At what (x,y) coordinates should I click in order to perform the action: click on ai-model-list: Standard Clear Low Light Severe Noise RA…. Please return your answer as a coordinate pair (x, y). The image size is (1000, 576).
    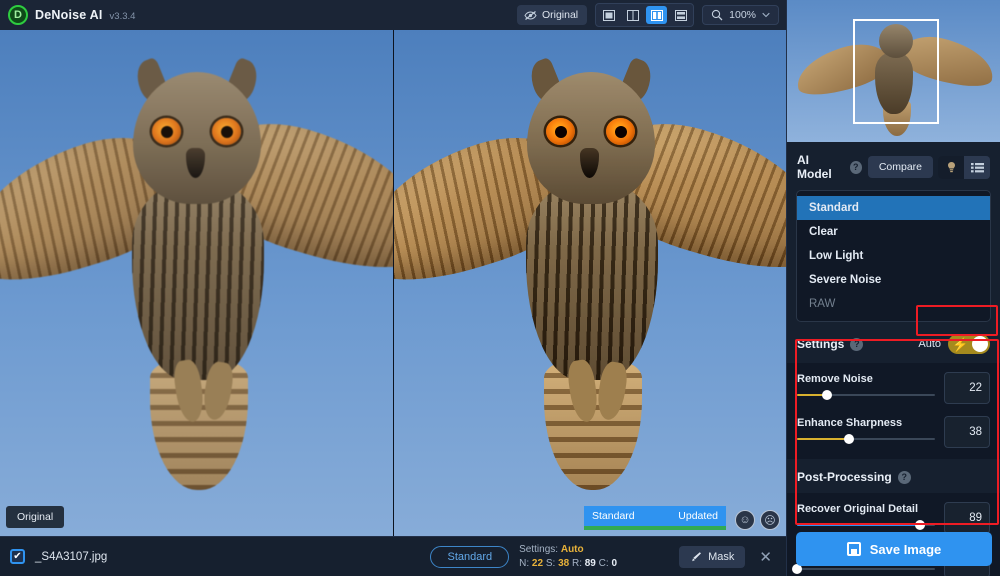
    Looking at the image, I should click on (893, 256).